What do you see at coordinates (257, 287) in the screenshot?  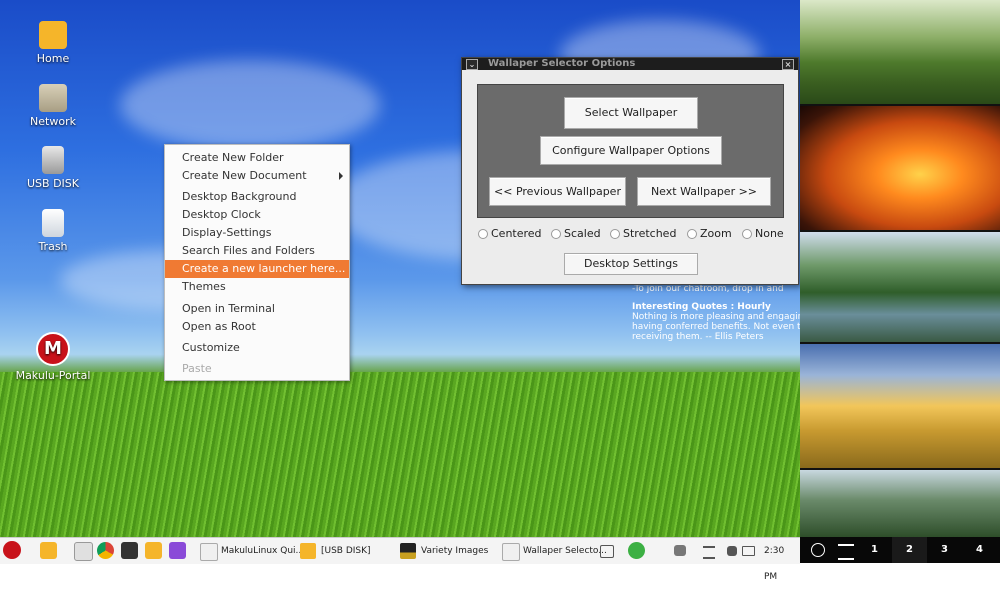 I see `menu-item-themes: Themes` at bounding box center [257, 287].